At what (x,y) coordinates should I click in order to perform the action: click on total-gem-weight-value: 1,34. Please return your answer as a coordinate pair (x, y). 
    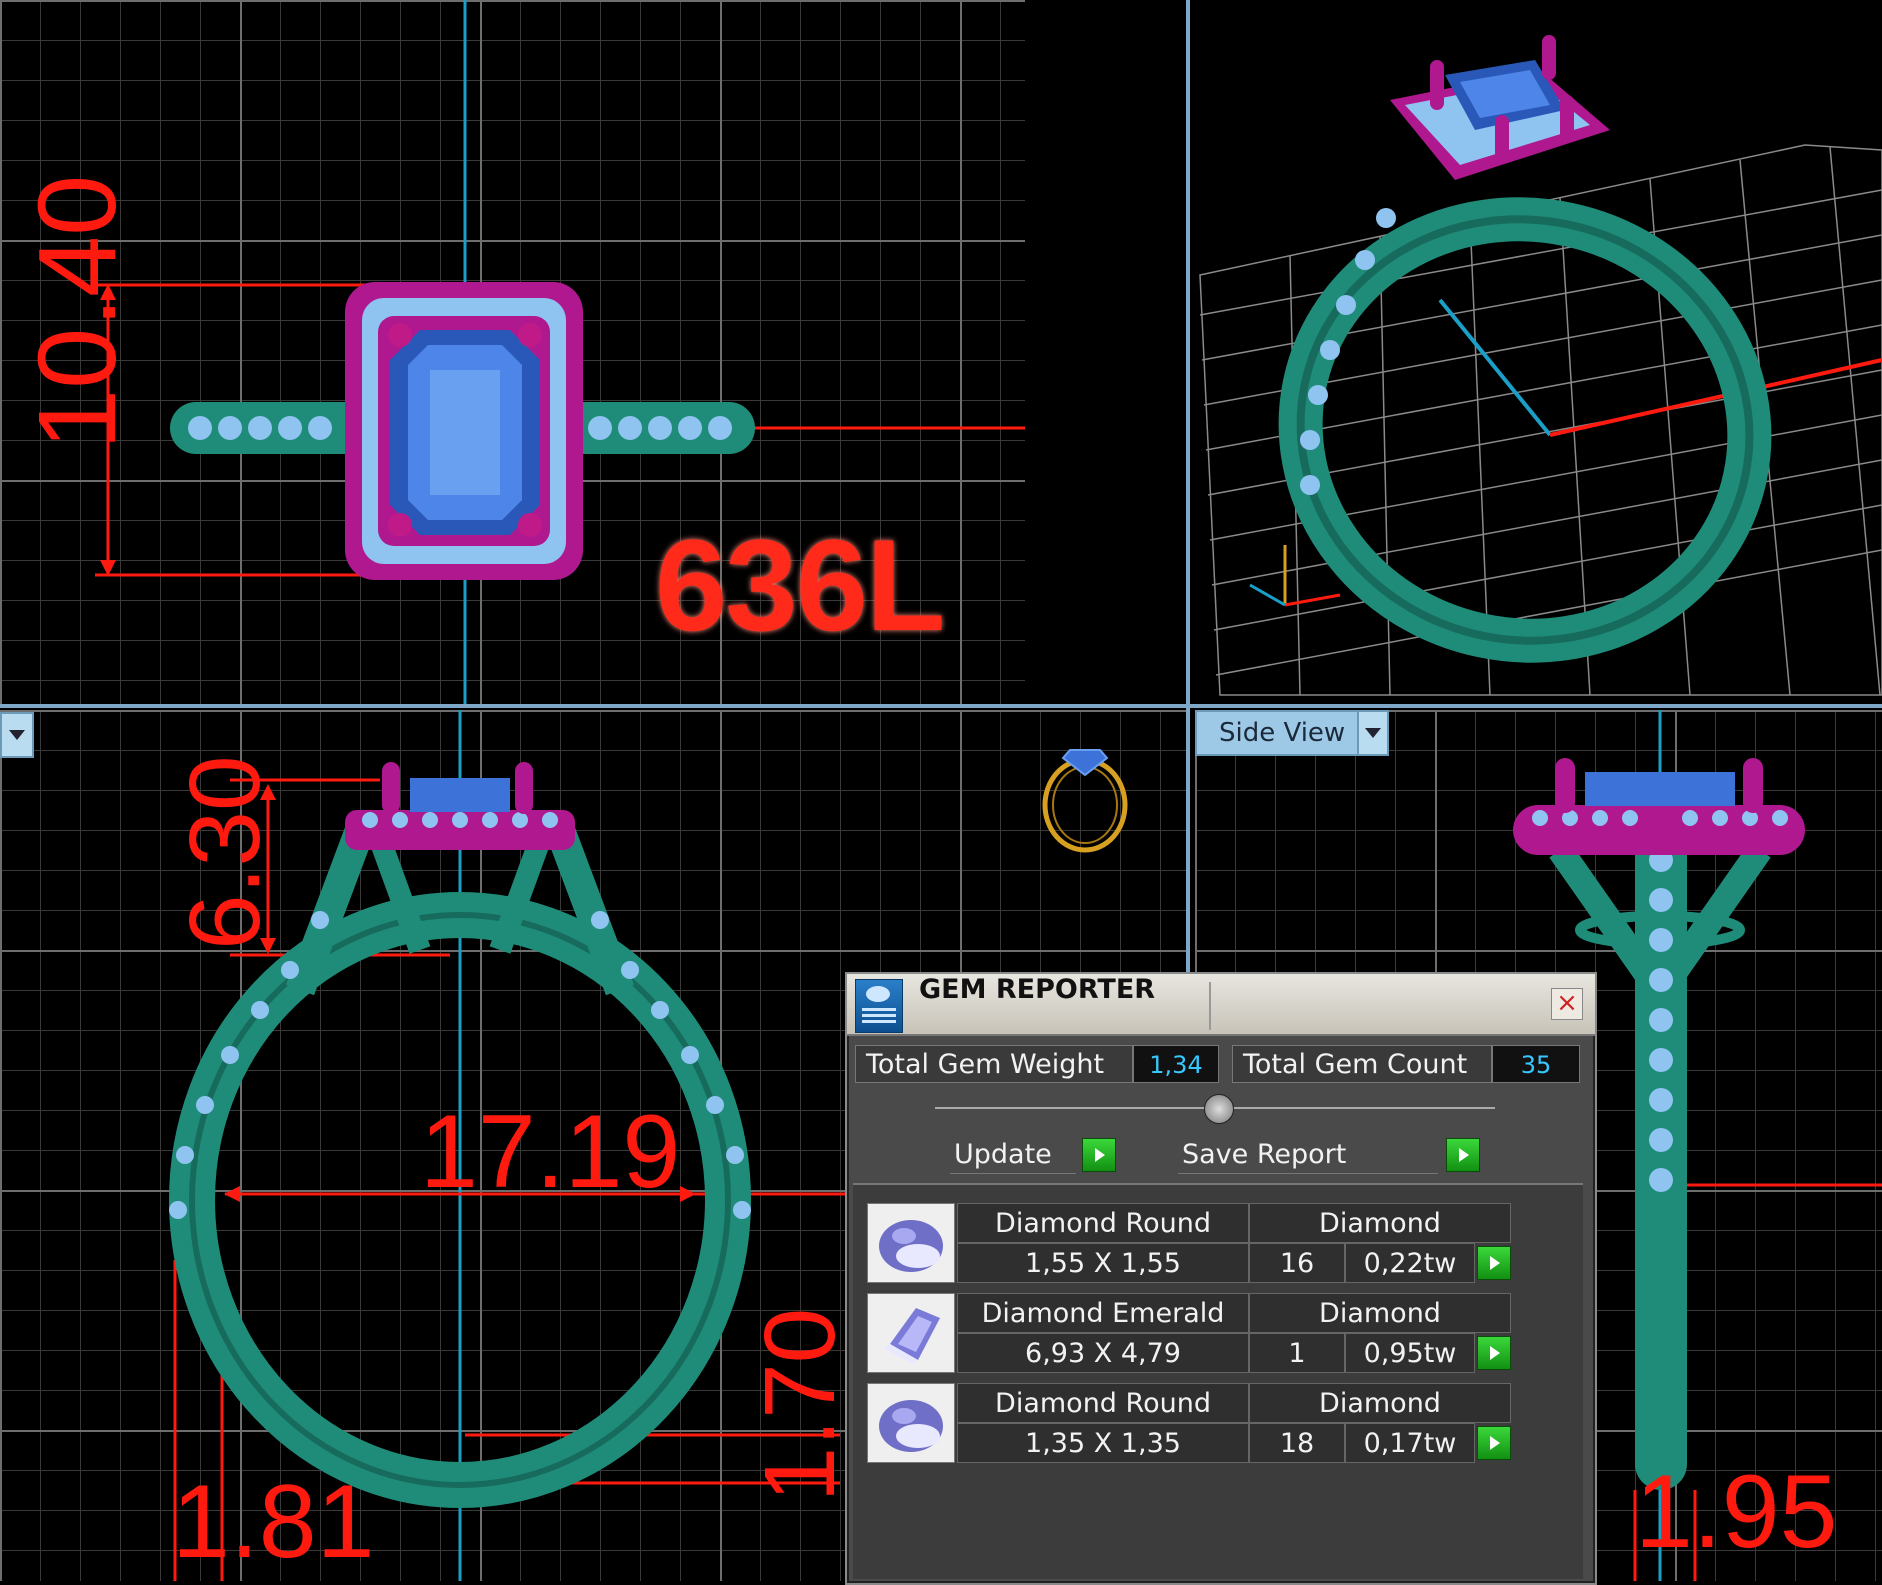
    Looking at the image, I should click on (1176, 1064).